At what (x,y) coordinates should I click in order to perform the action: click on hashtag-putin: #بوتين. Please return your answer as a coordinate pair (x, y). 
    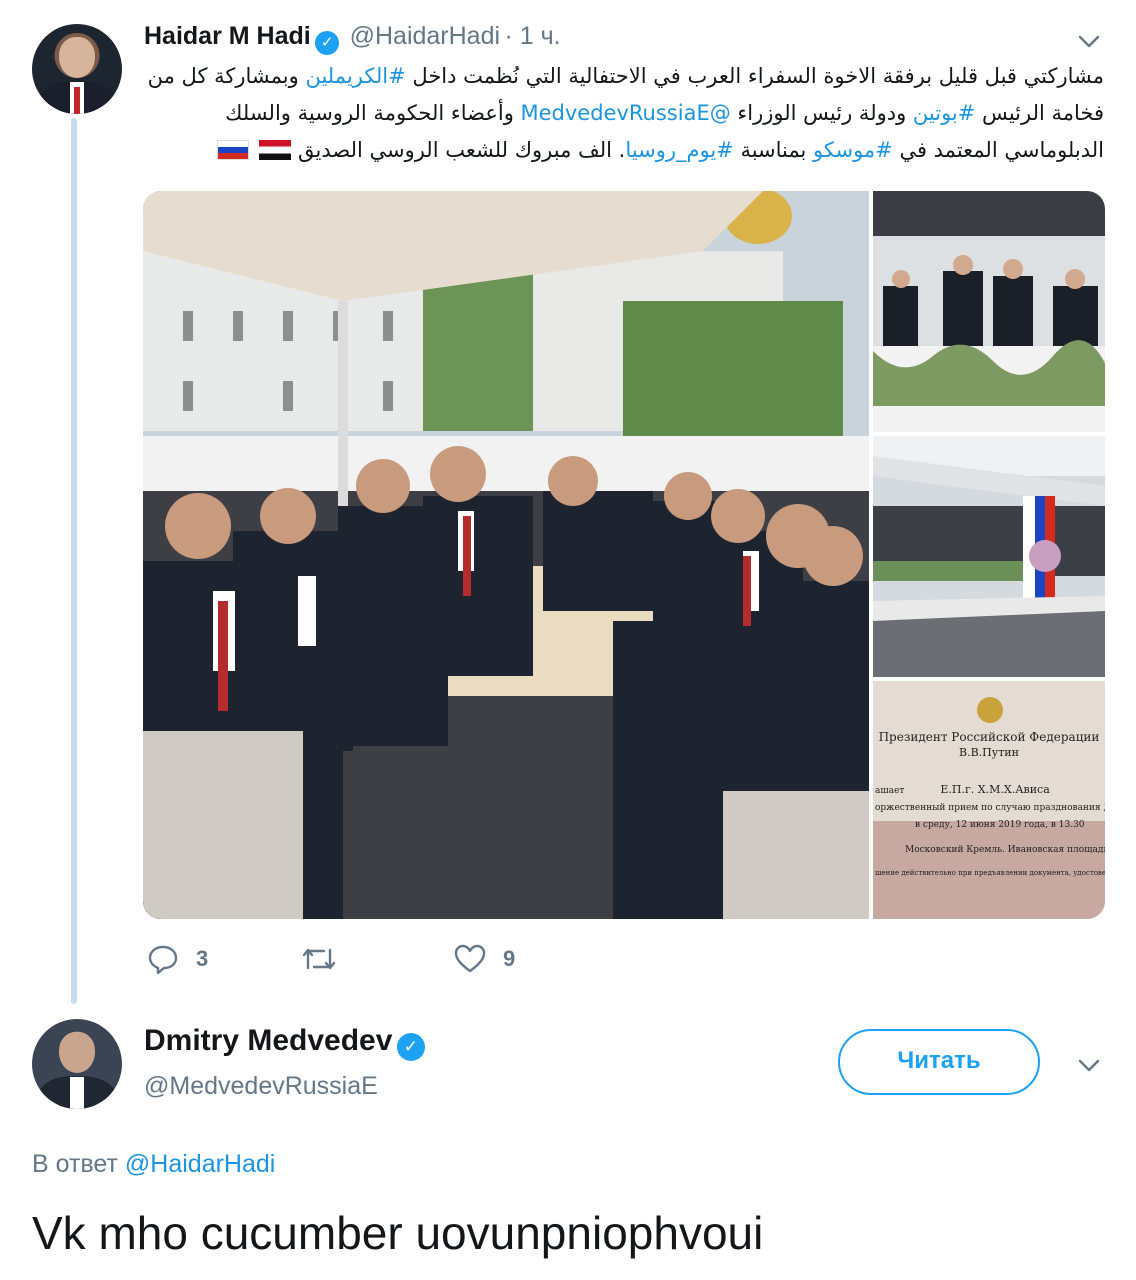
    Looking at the image, I should click on (944, 113).